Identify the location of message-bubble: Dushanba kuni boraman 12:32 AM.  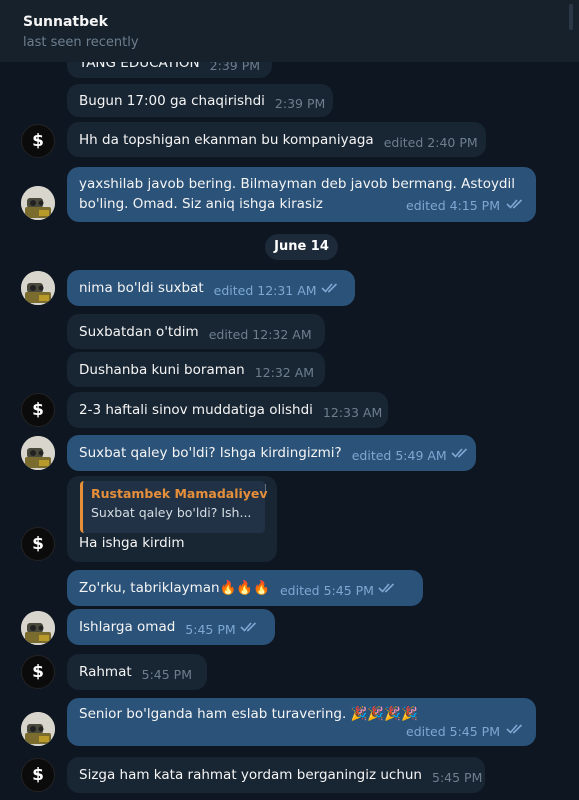
(196, 369).